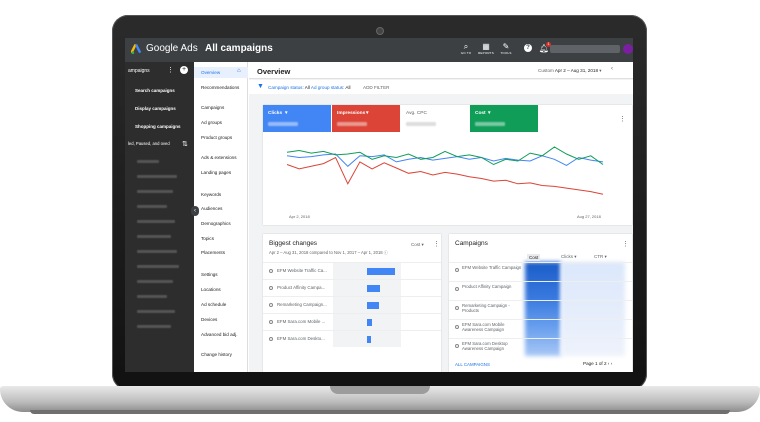 This screenshot has height=422, width=760. Describe the element at coordinates (213, 252) in the screenshot. I see `menu-placements: Placements` at that location.